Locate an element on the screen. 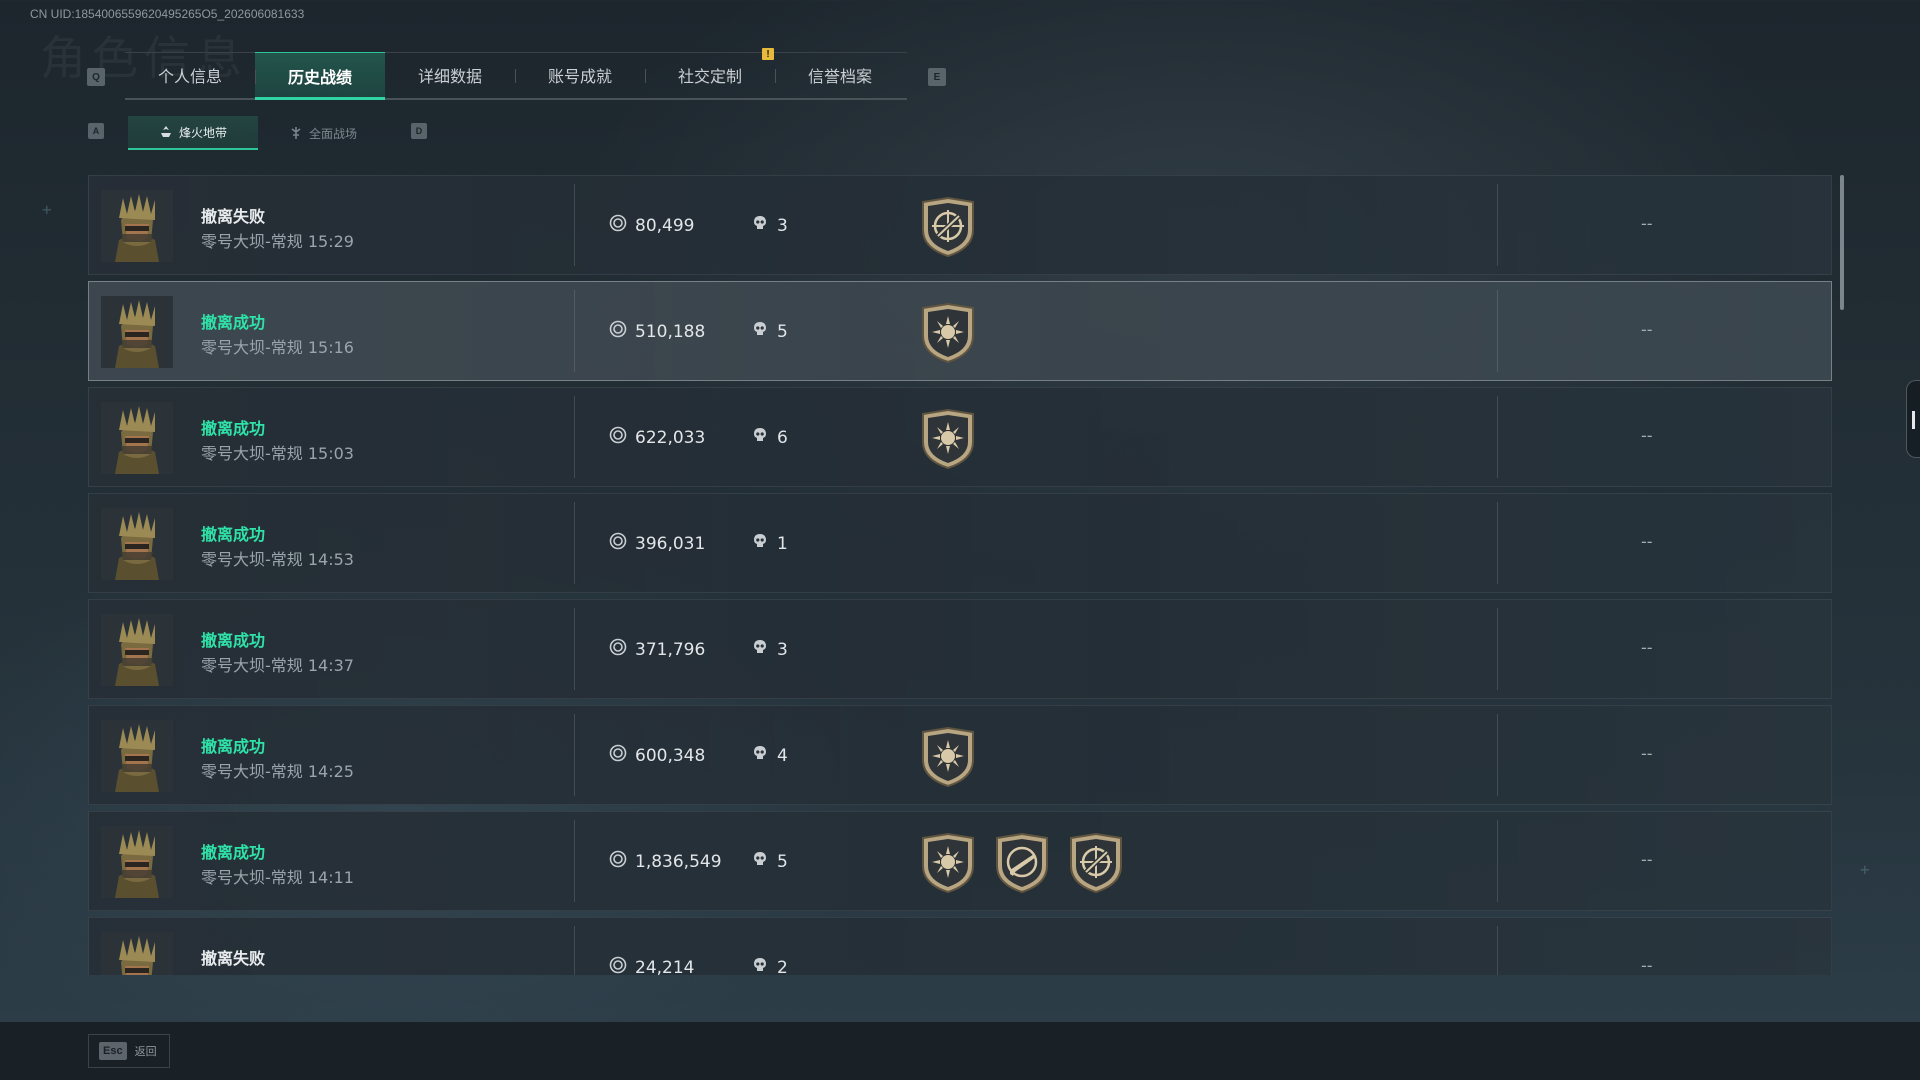 This screenshot has height=1080, width=1920. tab-alert-badge: ! is located at coordinates (768, 54).